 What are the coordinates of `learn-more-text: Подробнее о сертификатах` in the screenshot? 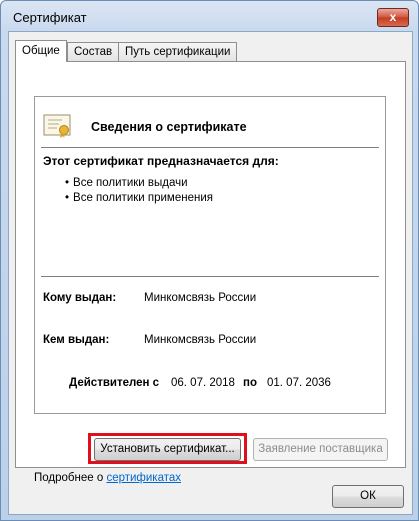 It's located at (107, 478).